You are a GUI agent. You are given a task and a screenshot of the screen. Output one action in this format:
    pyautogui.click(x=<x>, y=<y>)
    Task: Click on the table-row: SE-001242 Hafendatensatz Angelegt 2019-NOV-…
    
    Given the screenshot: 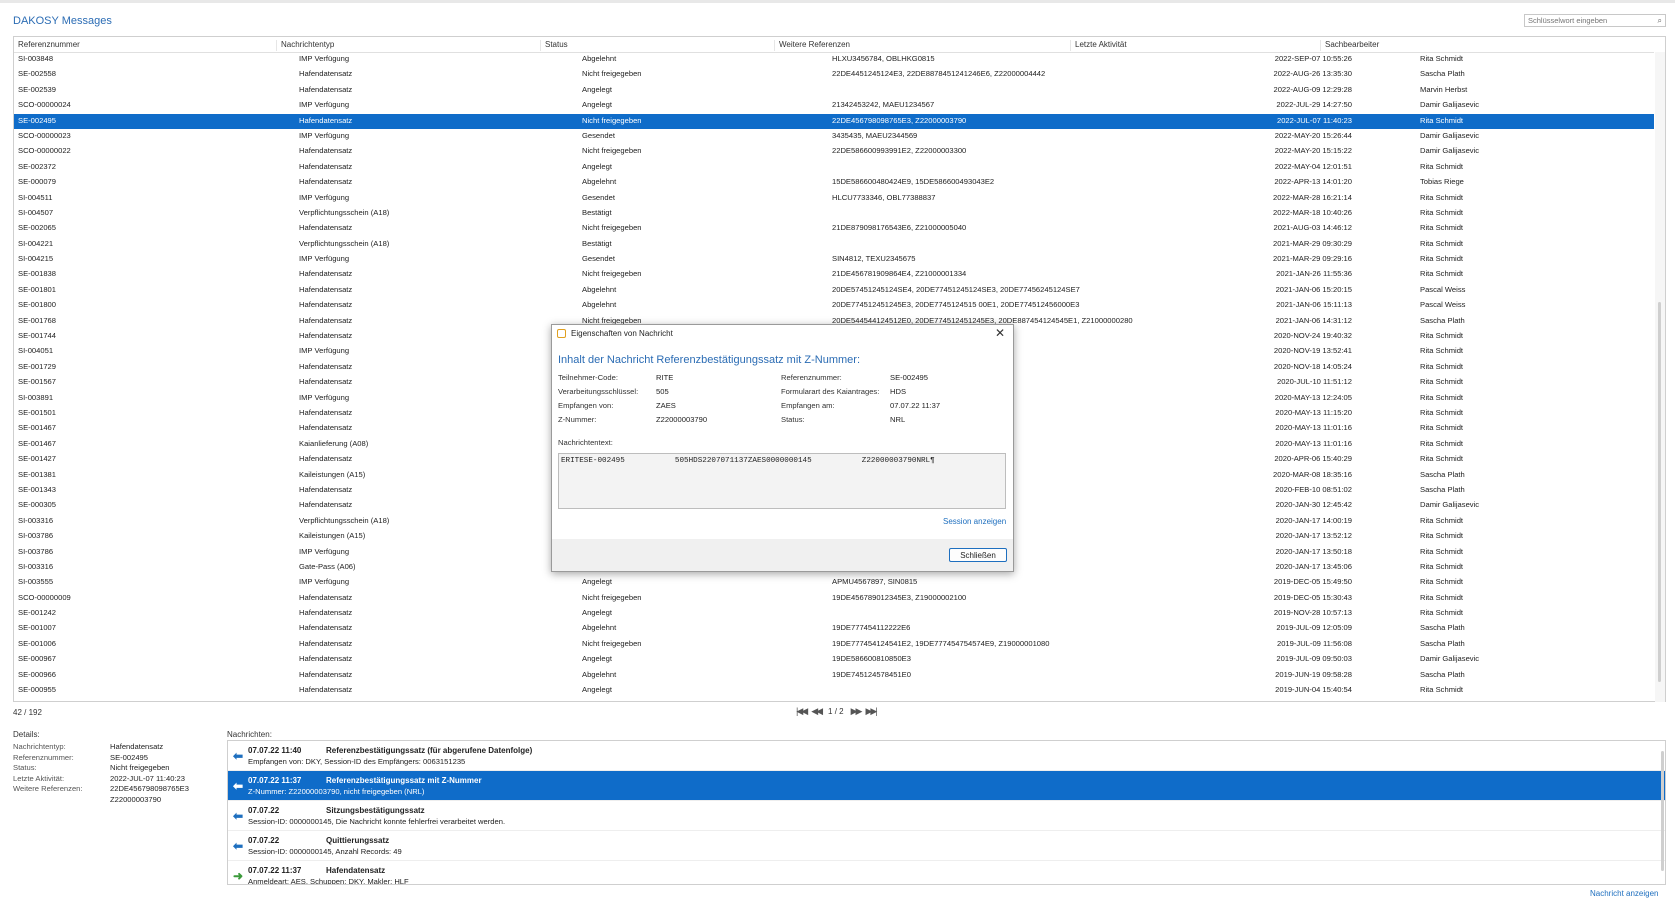 What is the action you would take?
    pyautogui.click(x=834, y=613)
    